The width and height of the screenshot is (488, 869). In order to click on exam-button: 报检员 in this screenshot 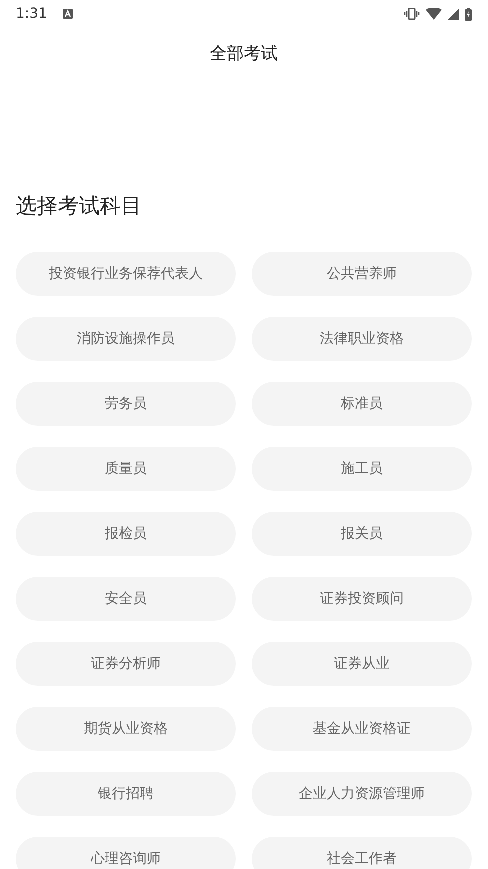, I will do `click(126, 534)`.